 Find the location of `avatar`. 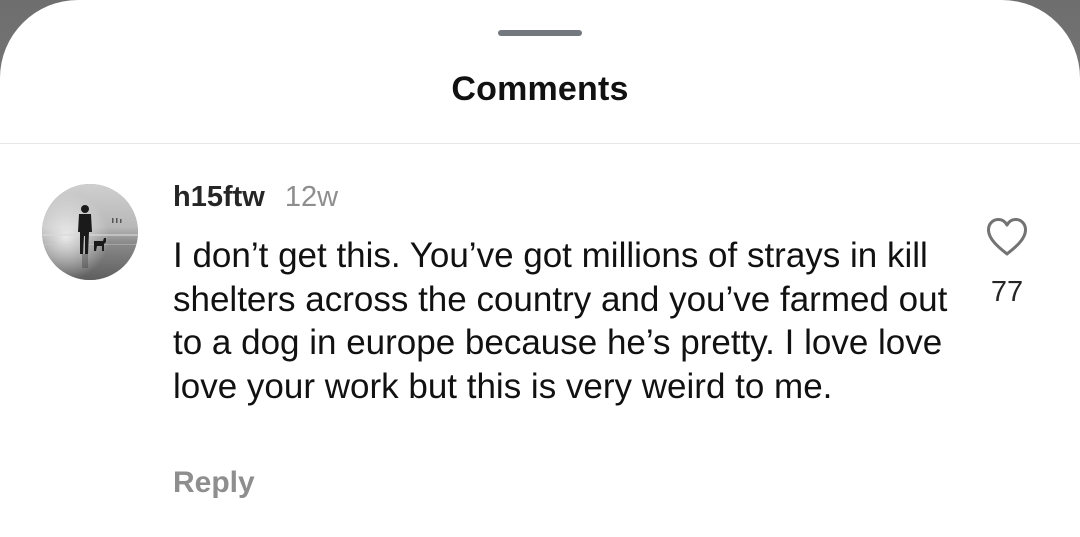

avatar is located at coordinates (90, 232).